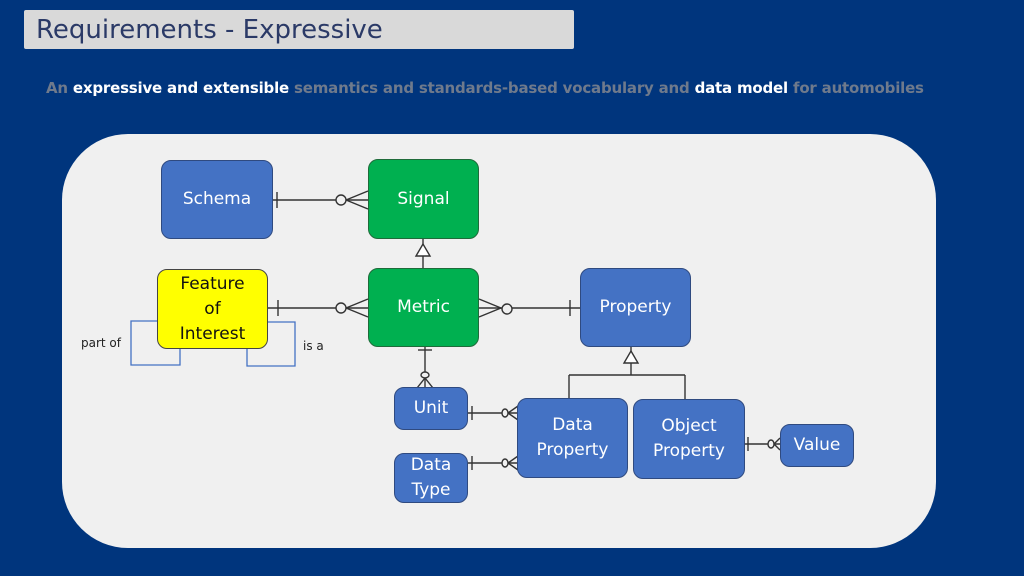 The height and width of the screenshot is (576, 1024). I want to click on entity-property: Property, so click(635, 307).